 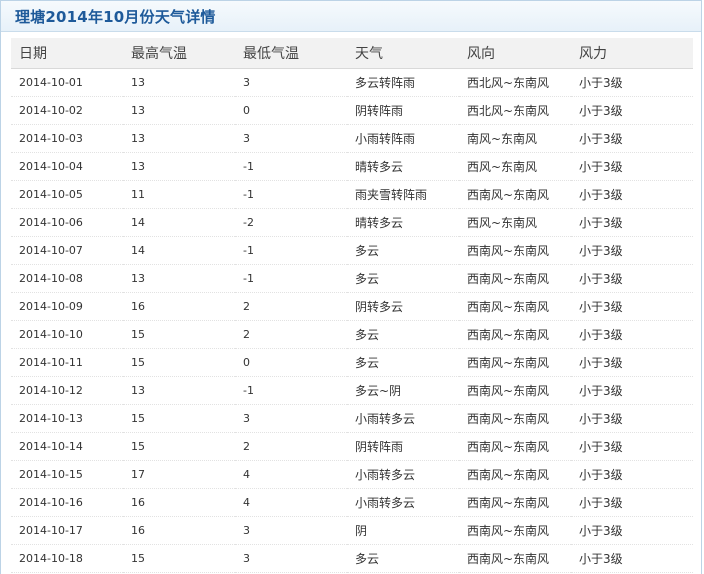 I want to click on table-row: 2014-10-14 15 2 阴转阵雨 西南风~东南风 小于3级, so click(x=352, y=446).